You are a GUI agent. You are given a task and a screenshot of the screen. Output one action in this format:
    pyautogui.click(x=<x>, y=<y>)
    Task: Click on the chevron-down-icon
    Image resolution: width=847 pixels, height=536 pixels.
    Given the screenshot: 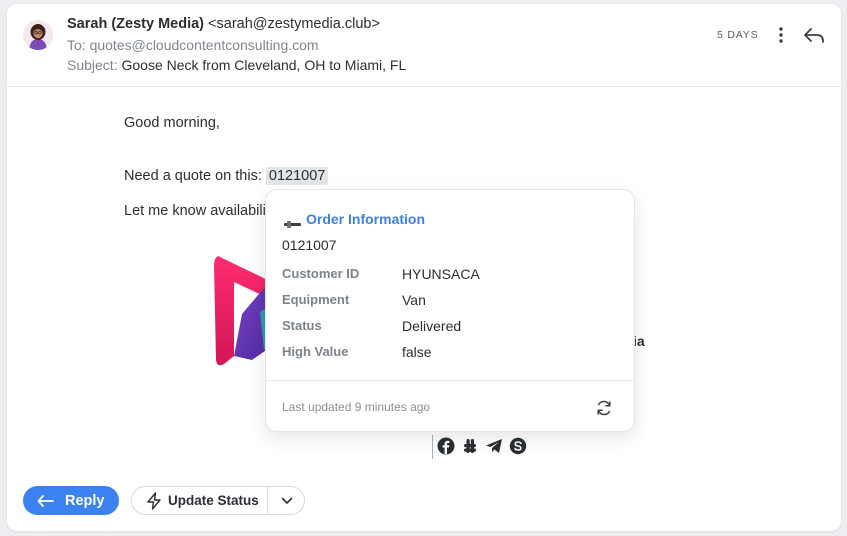 What is the action you would take?
    pyautogui.click(x=286, y=500)
    